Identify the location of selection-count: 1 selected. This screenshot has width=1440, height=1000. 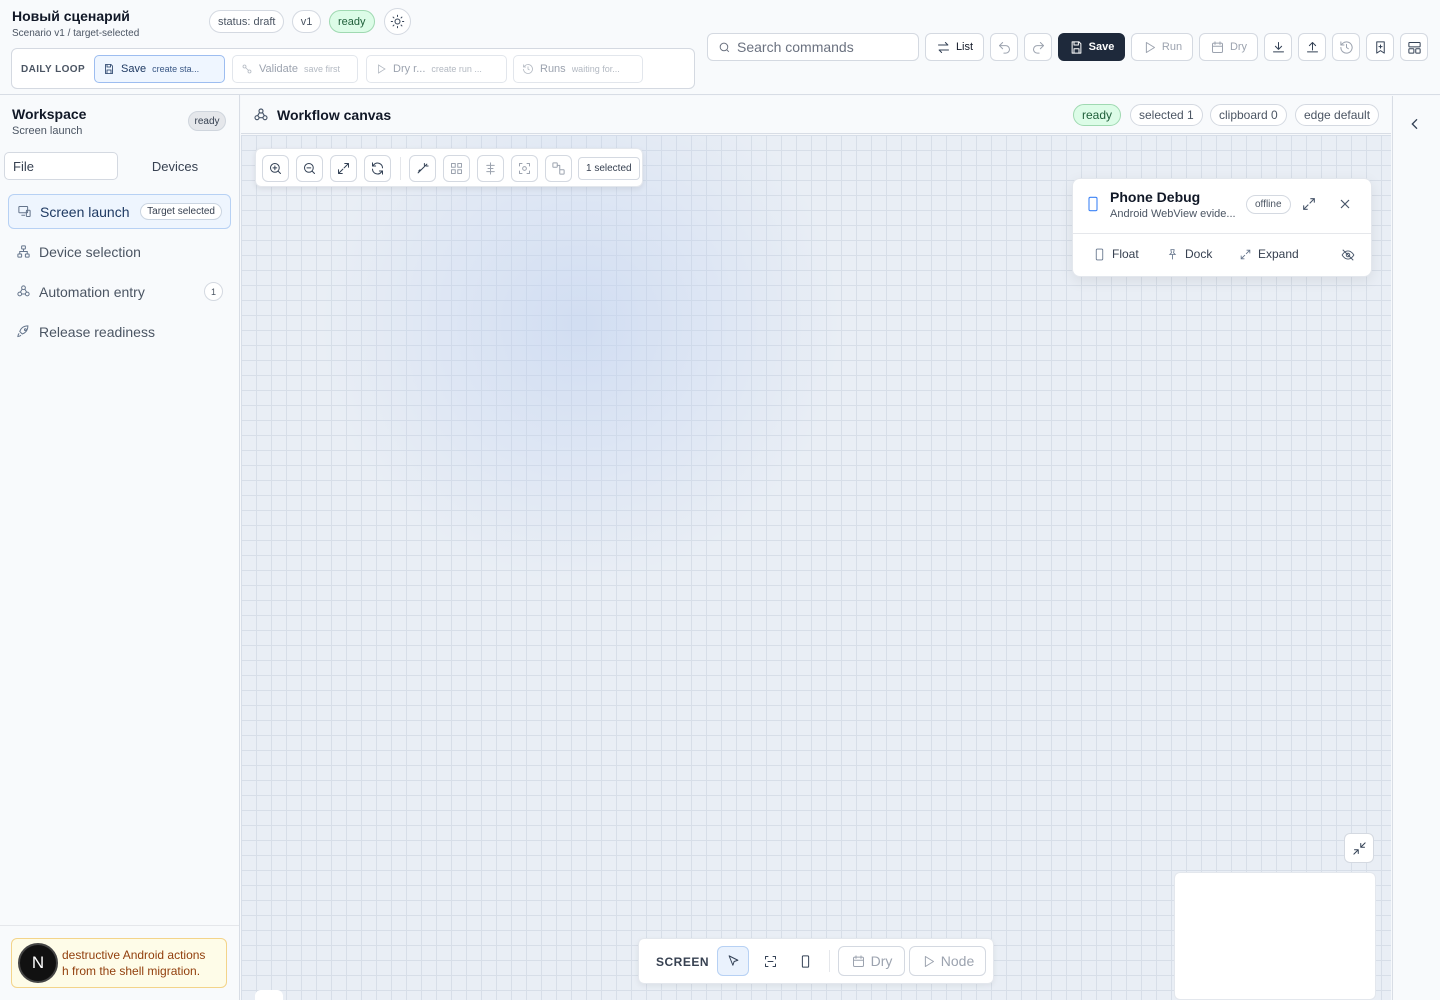
(609, 168).